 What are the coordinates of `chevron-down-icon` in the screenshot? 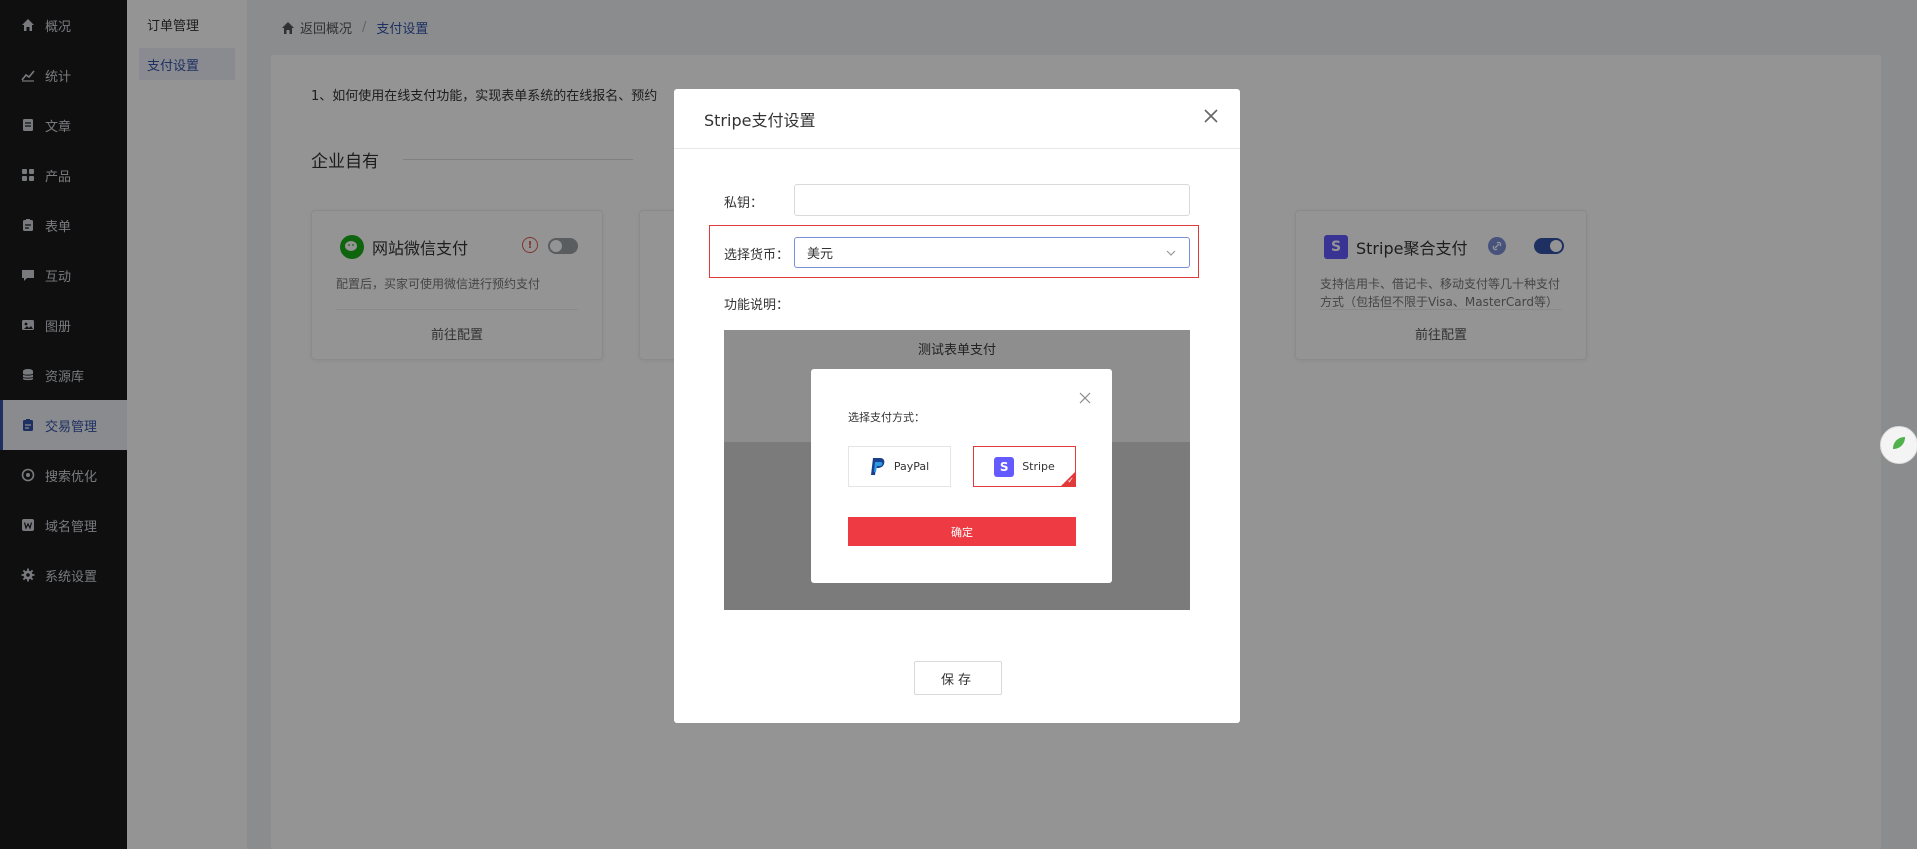 It's located at (1171, 253).